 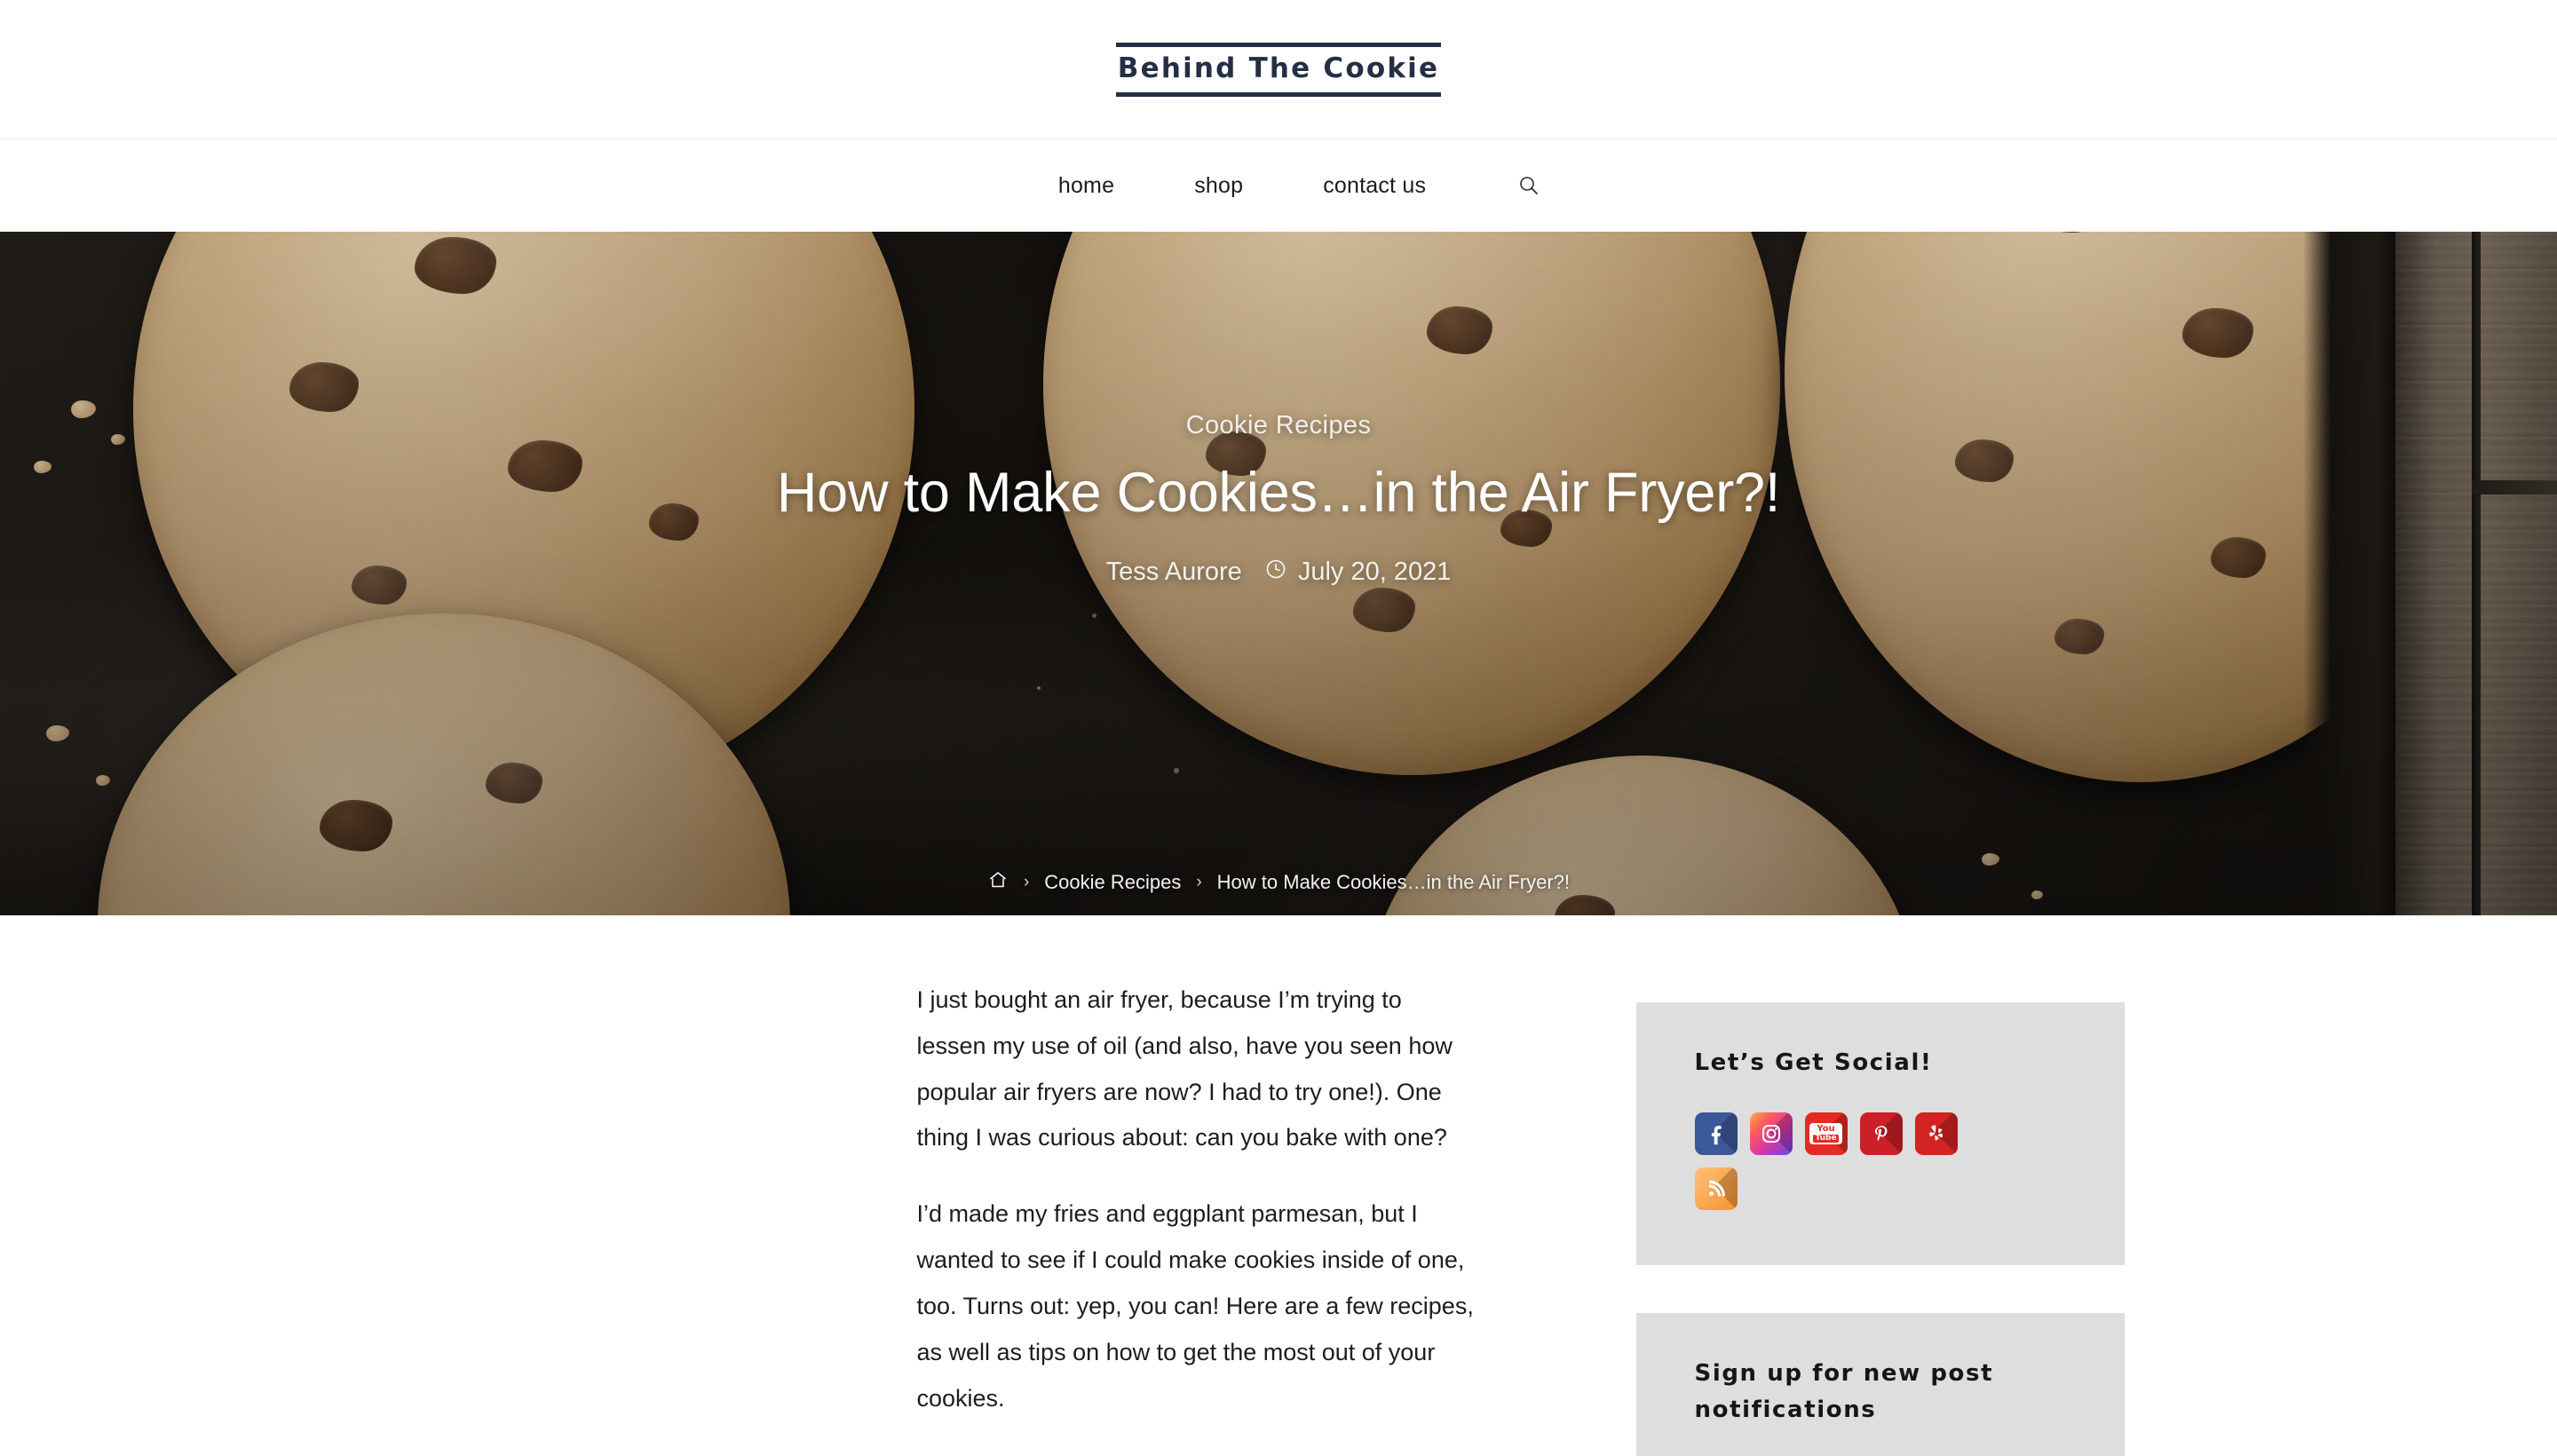 I want to click on widget-title-signup: Sign up for new post notifications, so click(x=1844, y=1391).